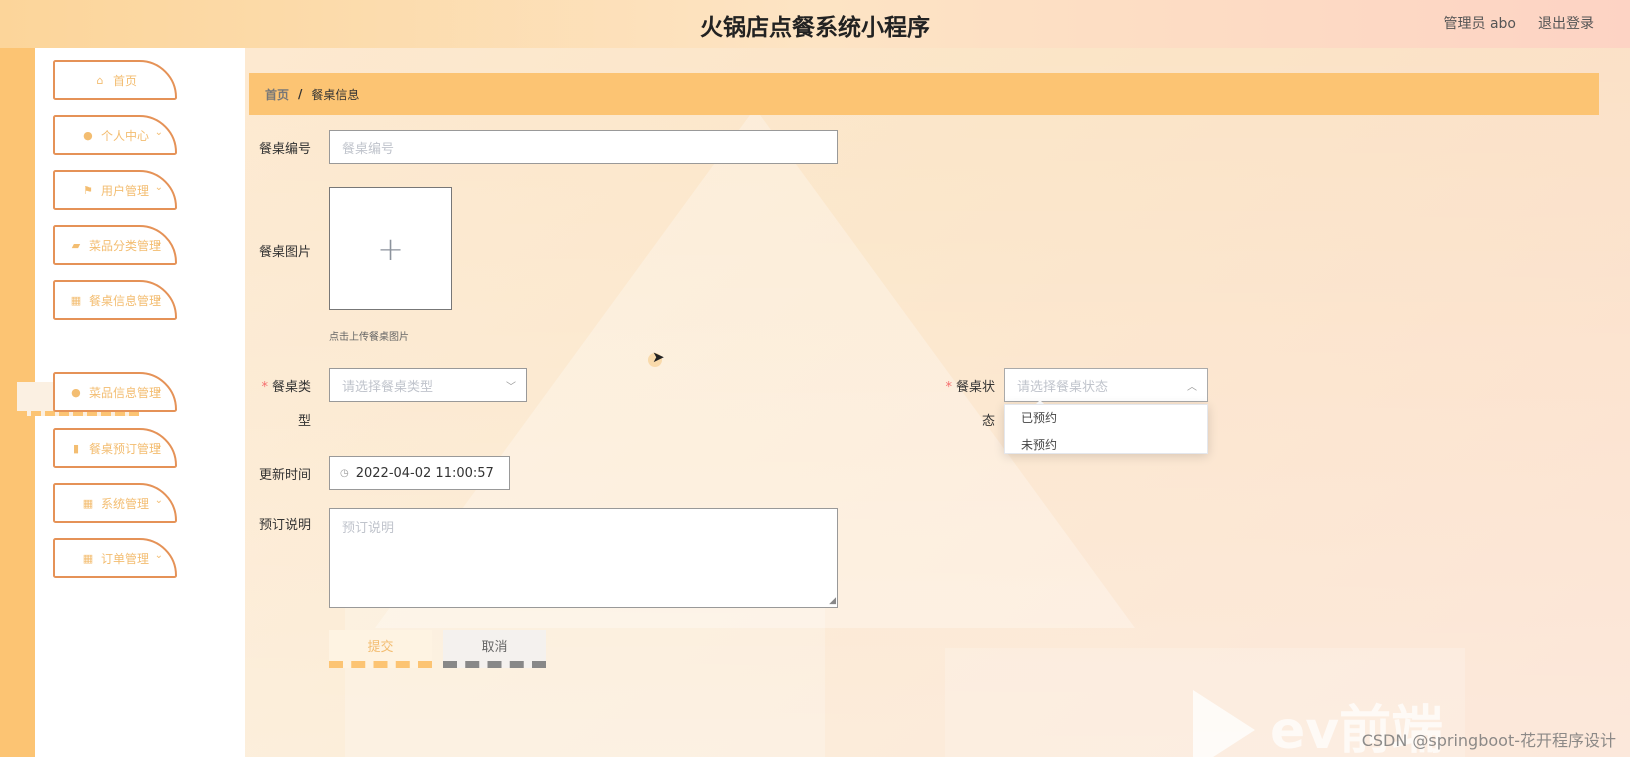 The image size is (1630, 757). What do you see at coordinates (100, 80) in the screenshot?
I see `home-icon: ⌂` at bounding box center [100, 80].